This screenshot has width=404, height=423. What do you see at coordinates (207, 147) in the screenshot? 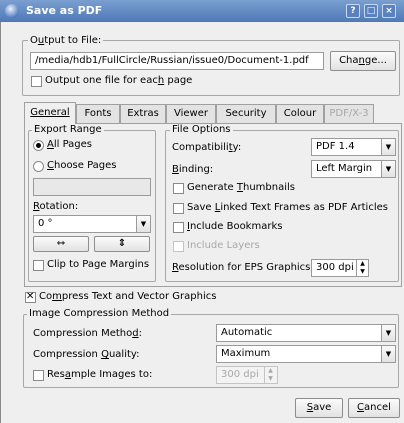
I see `compatibility-label: Compatibility:` at bounding box center [207, 147].